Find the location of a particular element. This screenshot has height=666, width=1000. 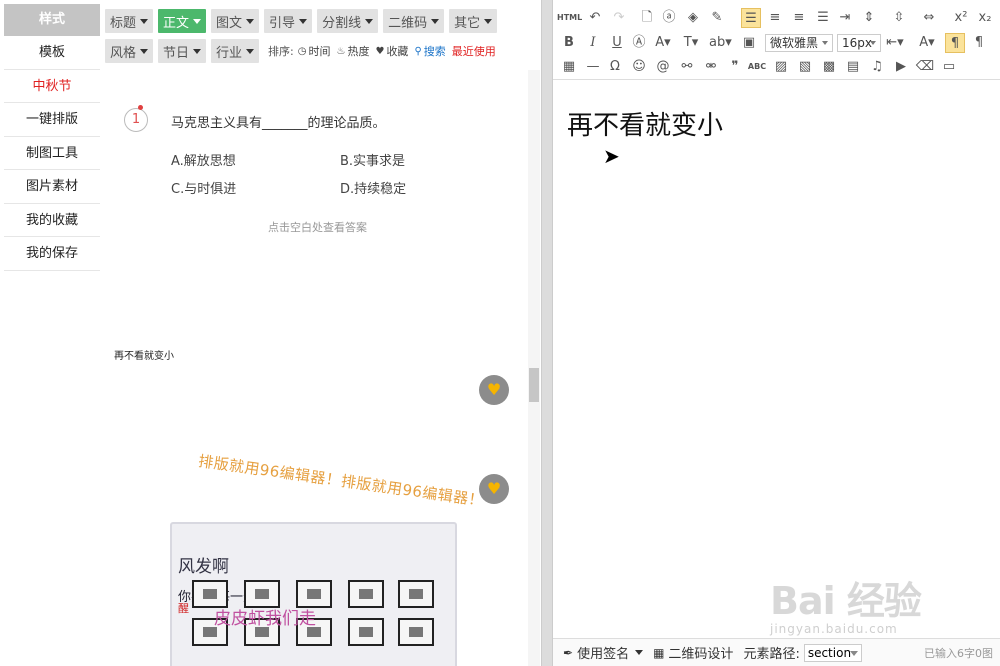

use-signature-label: 使用签名 is located at coordinates (603, 654).